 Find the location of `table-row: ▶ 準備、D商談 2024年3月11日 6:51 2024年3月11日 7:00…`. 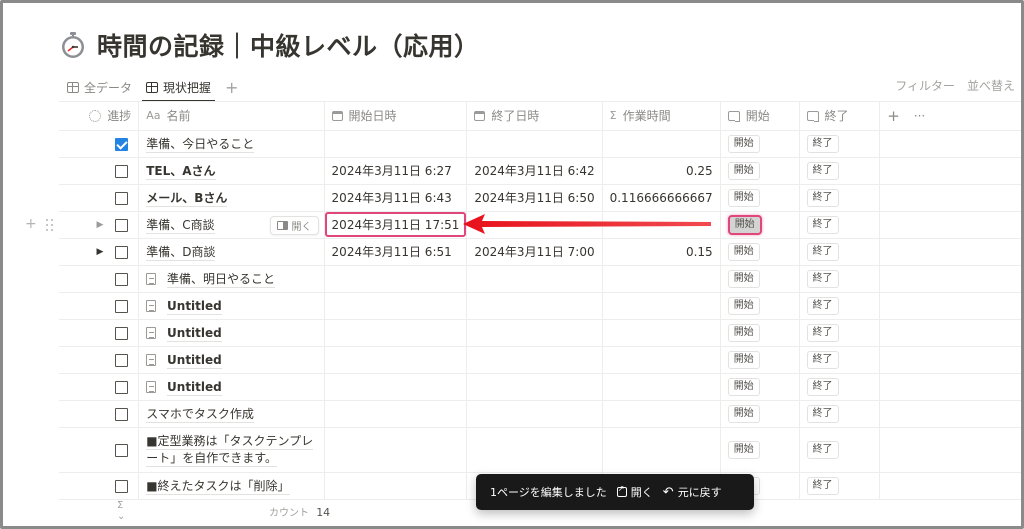

table-row: ▶ 準備、D商談 2024年3月11日 6:51 2024年3月11日 7:00… is located at coordinates (540, 252).